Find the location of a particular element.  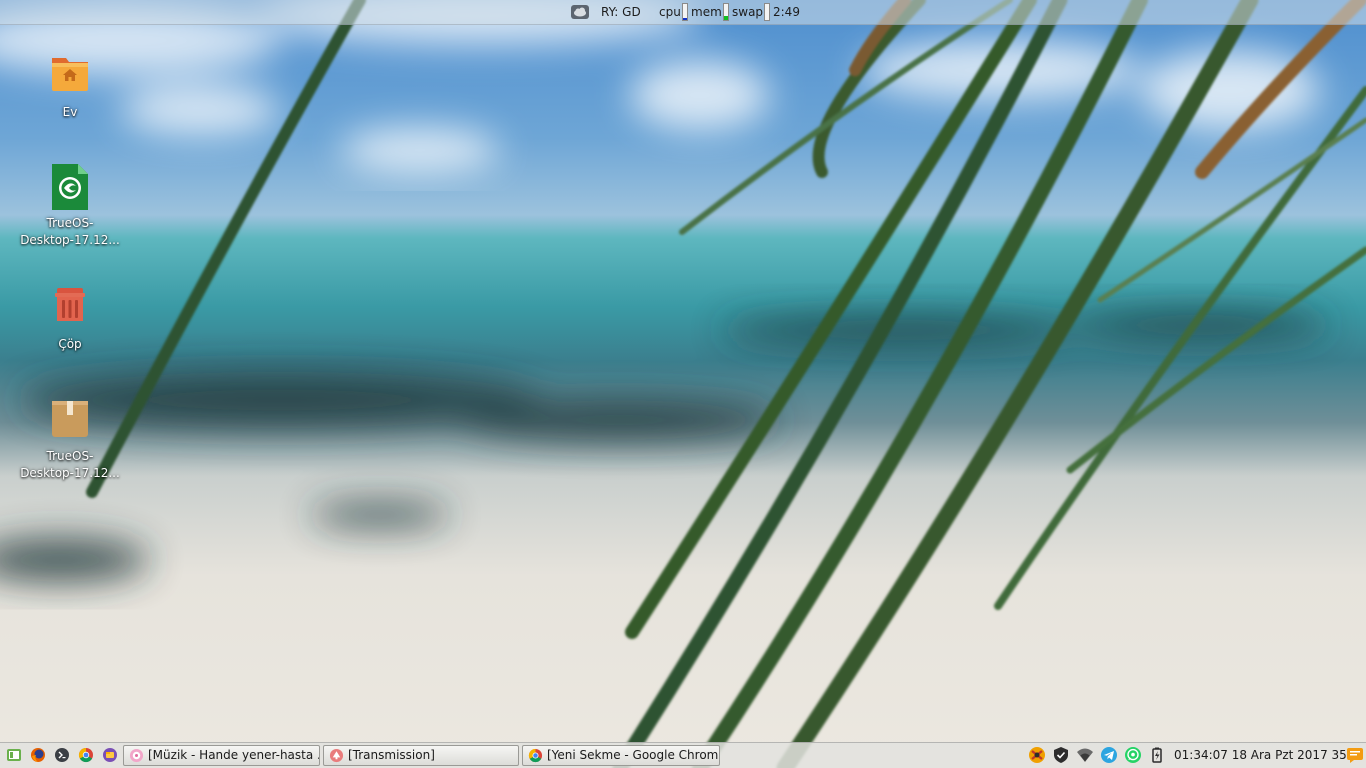

desktop-icon-home: Ev is located at coordinates (70, 86).